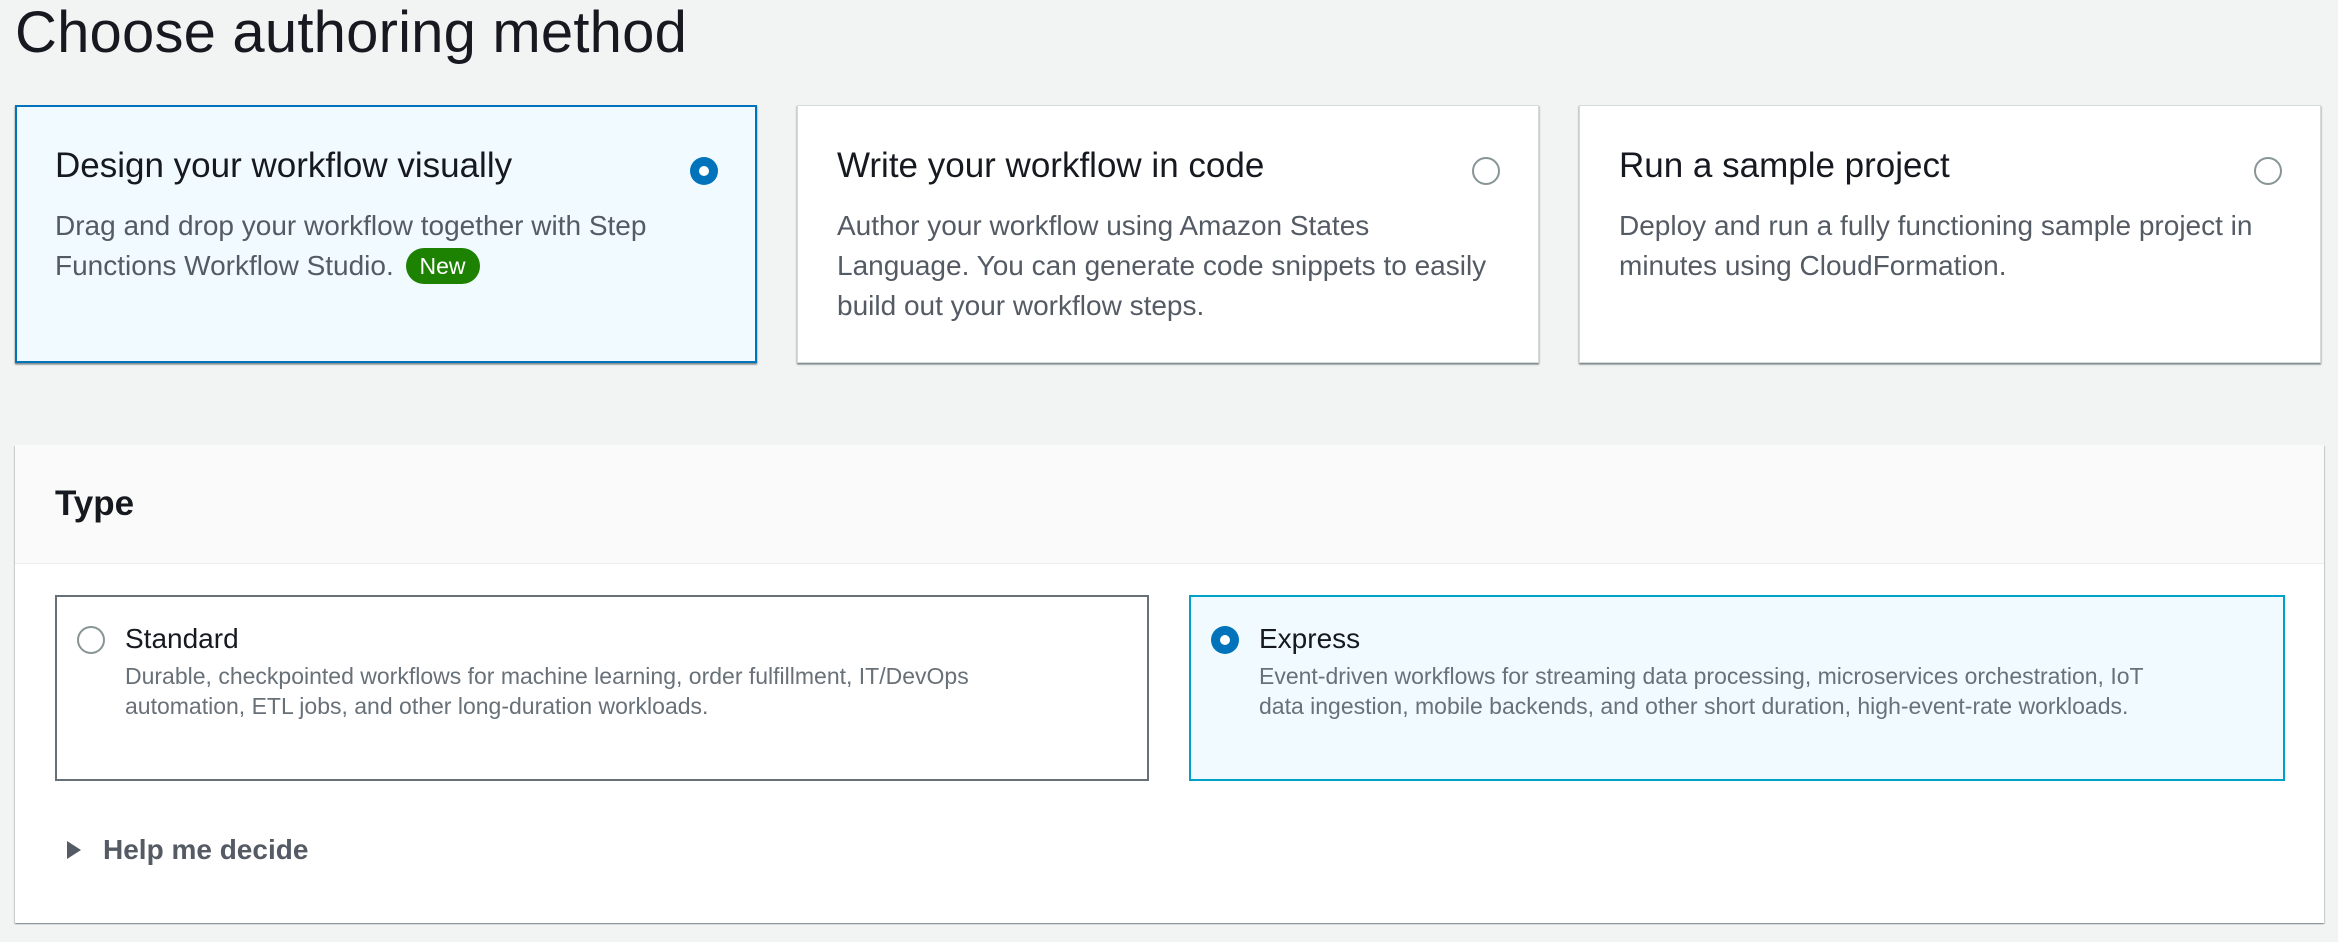 This screenshot has width=2338, height=942. I want to click on radio-standard, so click(91, 640).